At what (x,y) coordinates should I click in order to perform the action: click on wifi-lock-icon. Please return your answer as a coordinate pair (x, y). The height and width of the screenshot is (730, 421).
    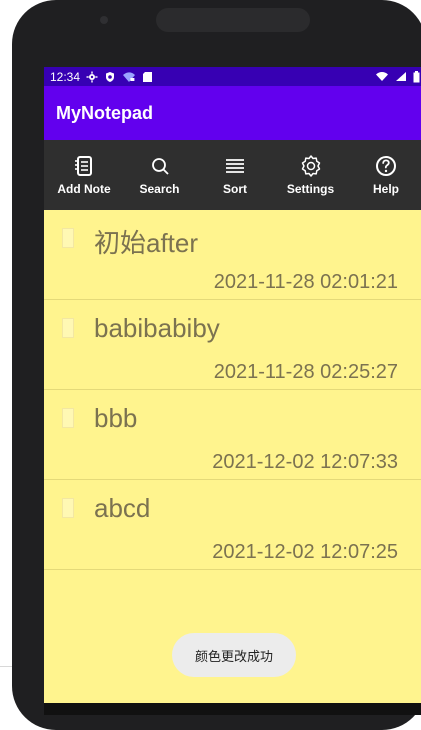
    Looking at the image, I should click on (129, 76).